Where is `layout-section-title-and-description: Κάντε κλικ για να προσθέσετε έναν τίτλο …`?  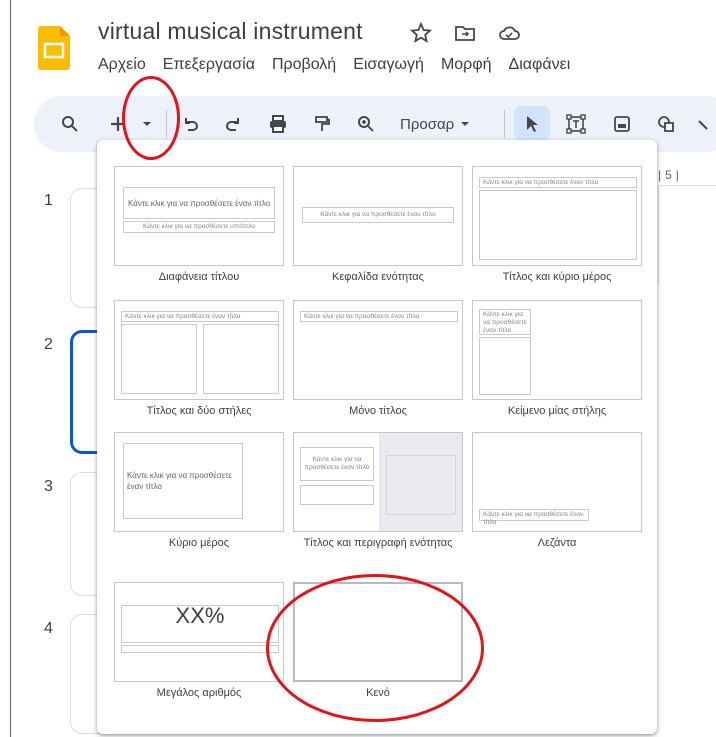
layout-section-title-and-description: Κάντε κλικ για να προσθέσετε έναν τίτλο … is located at coordinates (378, 502).